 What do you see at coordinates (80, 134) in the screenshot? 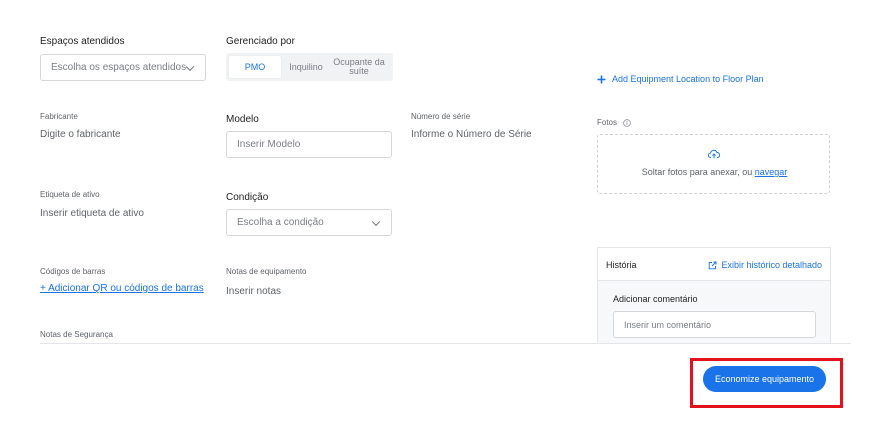
I see `manufacturer-input: Digite o fabricante` at bounding box center [80, 134].